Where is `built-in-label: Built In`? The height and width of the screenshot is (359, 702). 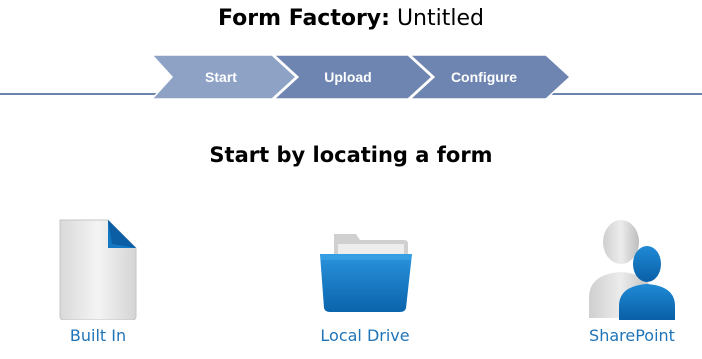 built-in-label: Built In is located at coordinates (98, 335).